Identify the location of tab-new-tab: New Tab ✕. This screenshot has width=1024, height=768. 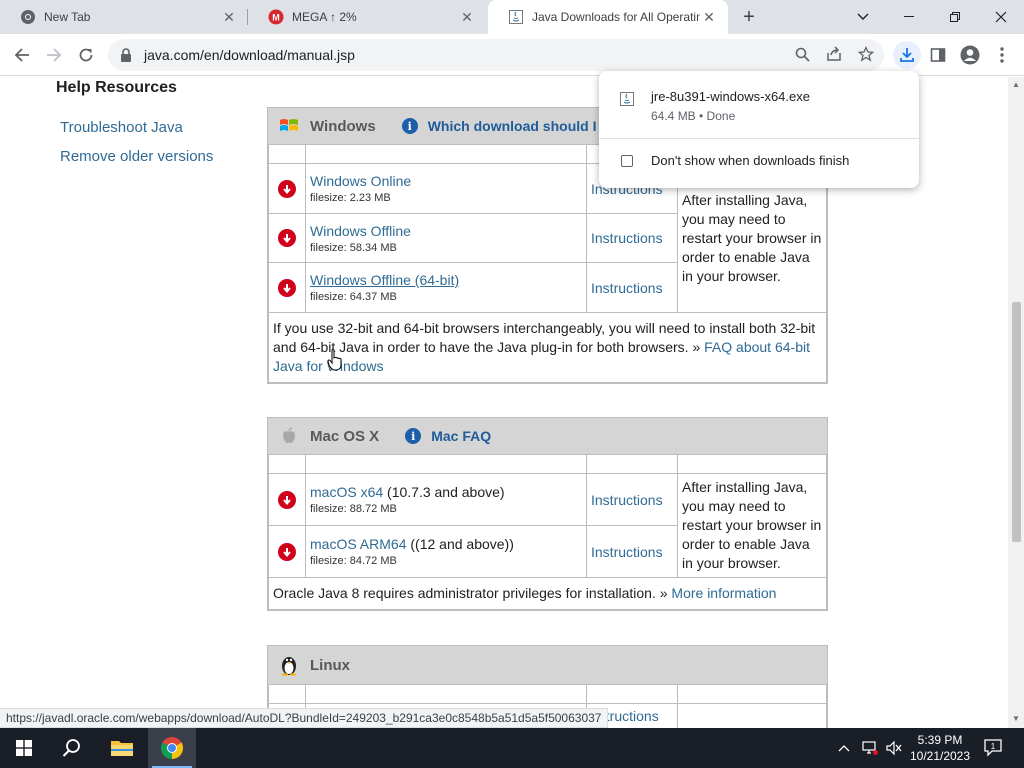
(124, 17).